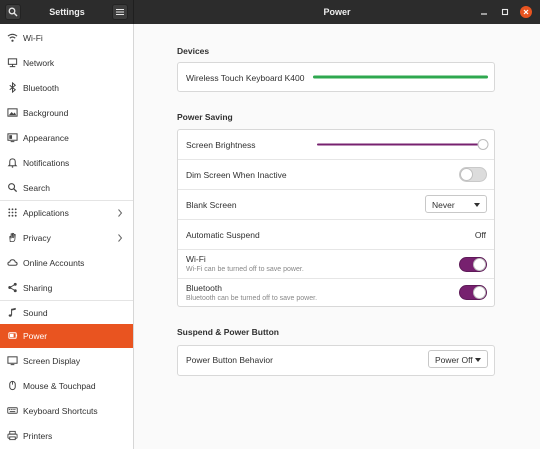 The height and width of the screenshot is (449, 540). I want to click on power-button-row: Power Button Behavior Power Off, so click(336, 360).